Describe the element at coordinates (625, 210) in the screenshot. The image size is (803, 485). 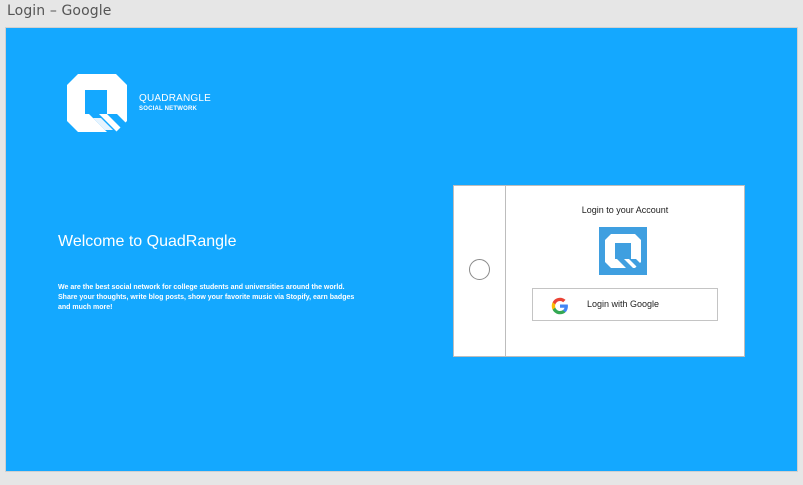
I see `login-card-title: Login to your Account` at that location.